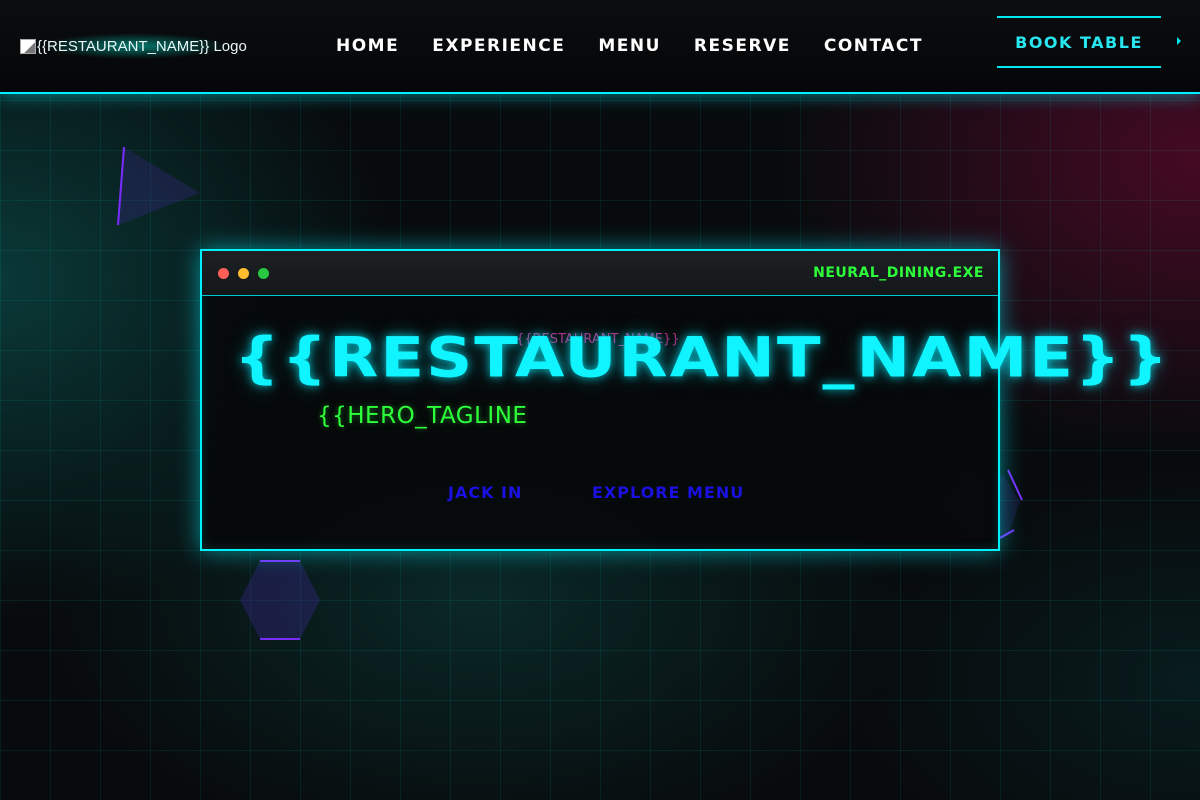 The image size is (1200, 800). I want to click on decorative-triangle, so click(158, 186).